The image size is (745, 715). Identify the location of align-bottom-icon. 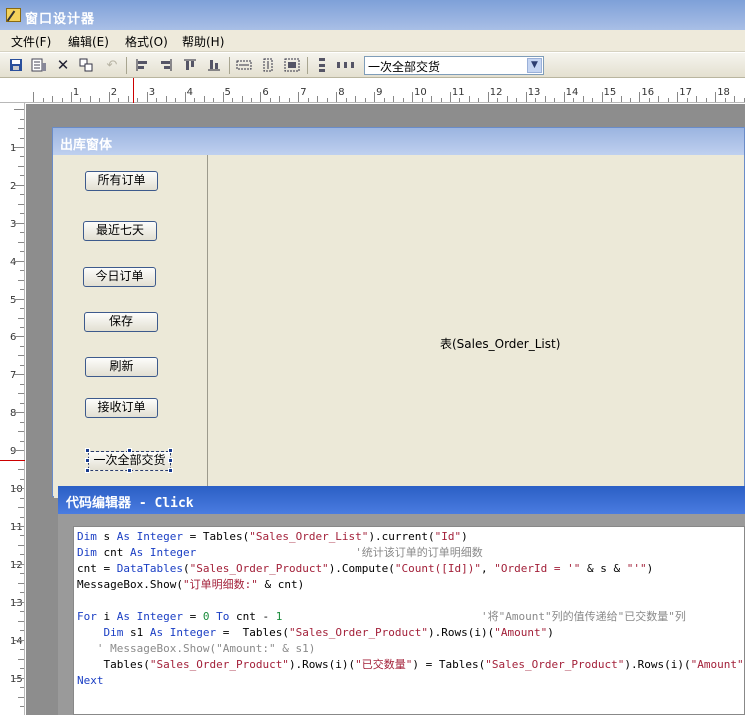
(214, 65).